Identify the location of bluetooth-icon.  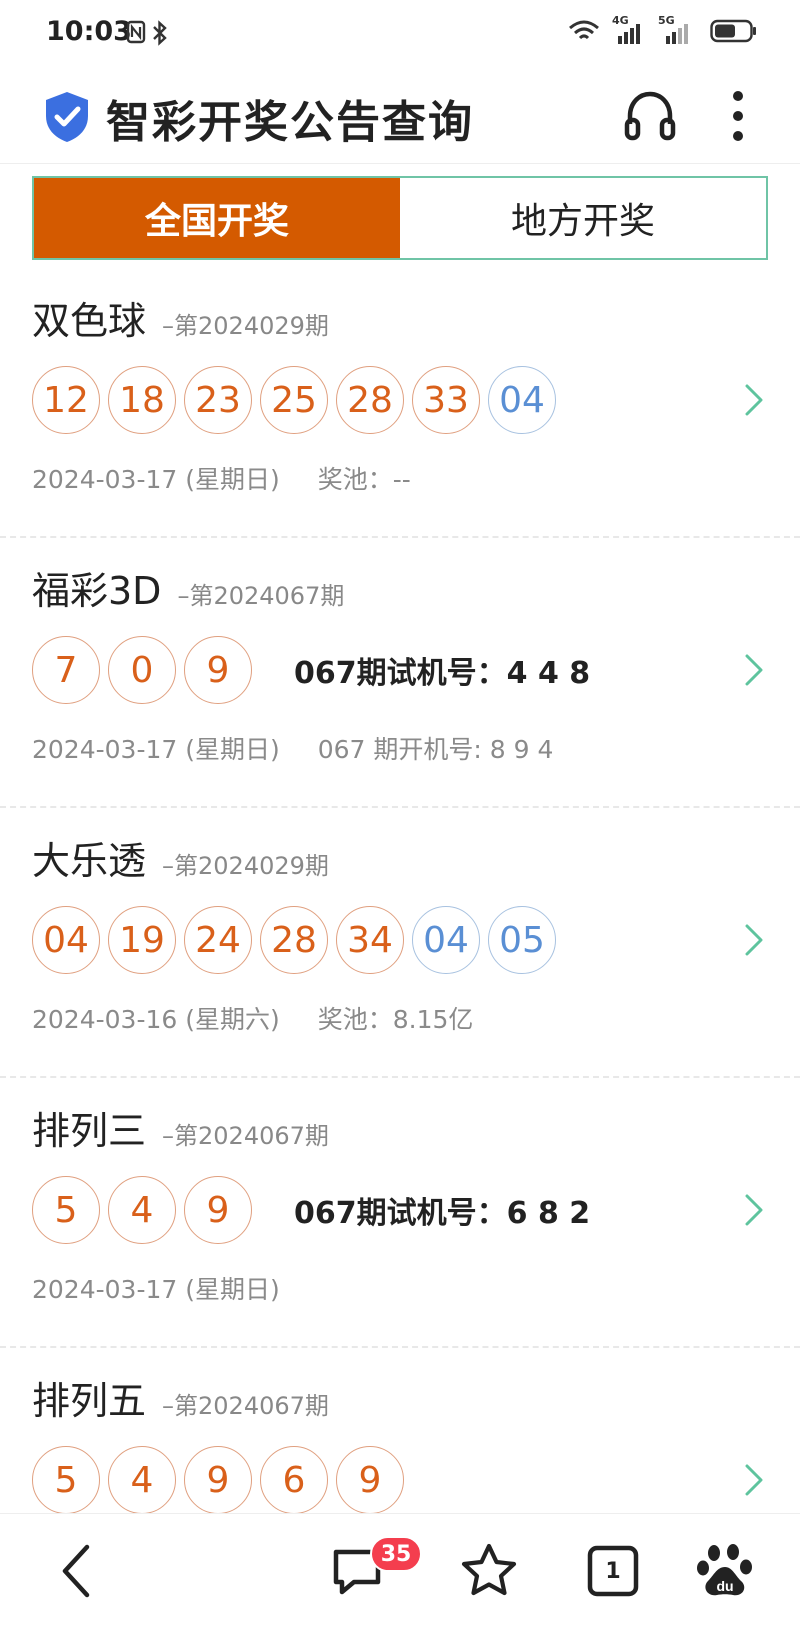
(160, 33).